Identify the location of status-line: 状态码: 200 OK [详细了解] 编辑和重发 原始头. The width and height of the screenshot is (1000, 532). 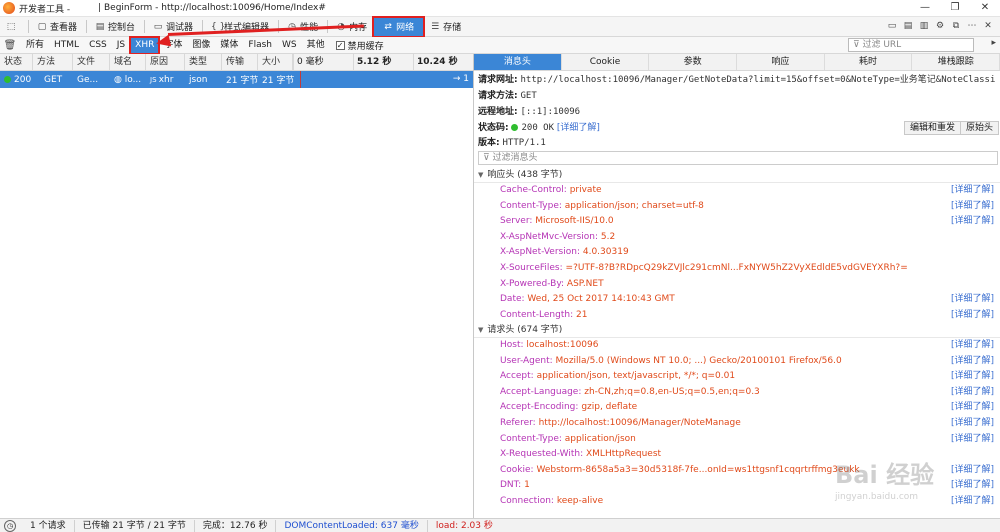
(739, 128).